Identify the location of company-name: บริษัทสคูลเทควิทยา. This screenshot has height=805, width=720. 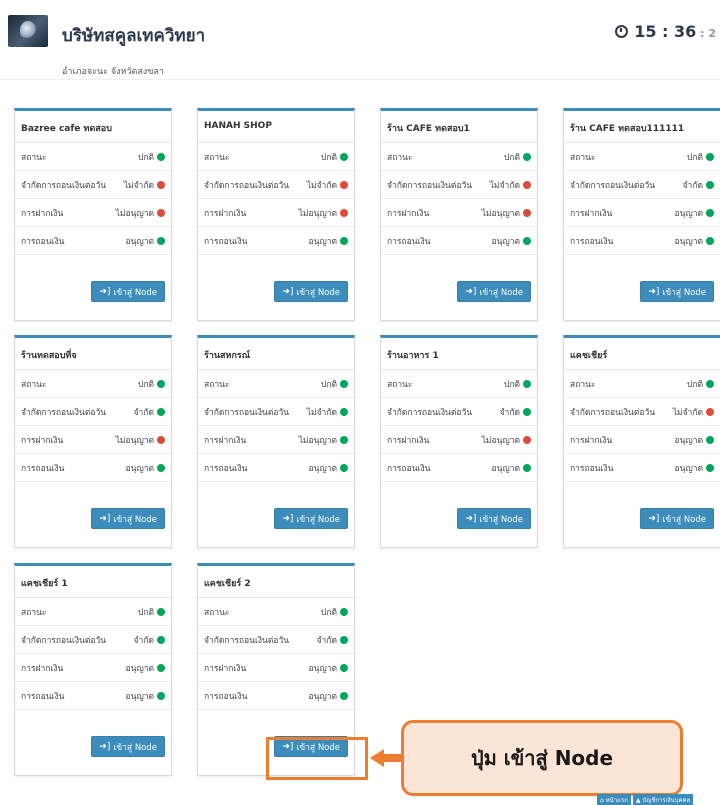
(134, 36).